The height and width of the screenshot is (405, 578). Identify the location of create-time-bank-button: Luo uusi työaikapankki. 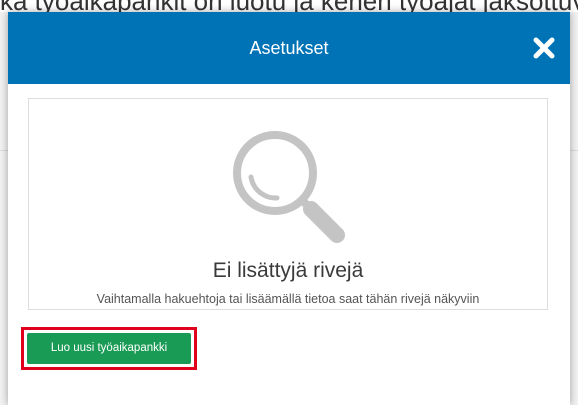
(109, 348).